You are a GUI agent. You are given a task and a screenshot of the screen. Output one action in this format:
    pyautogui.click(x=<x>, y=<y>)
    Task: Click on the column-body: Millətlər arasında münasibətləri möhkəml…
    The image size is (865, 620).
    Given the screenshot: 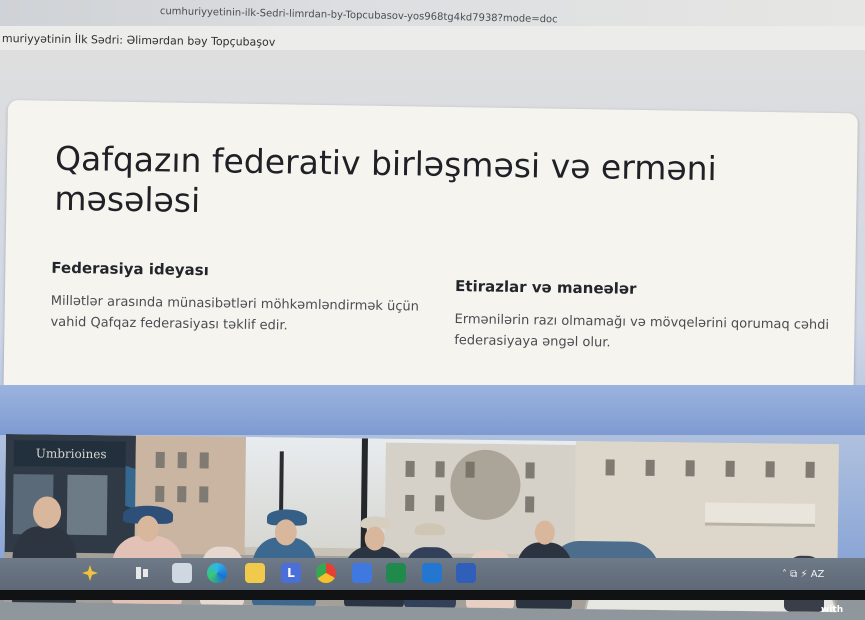 What is the action you would take?
    pyautogui.click(x=235, y=313)
    